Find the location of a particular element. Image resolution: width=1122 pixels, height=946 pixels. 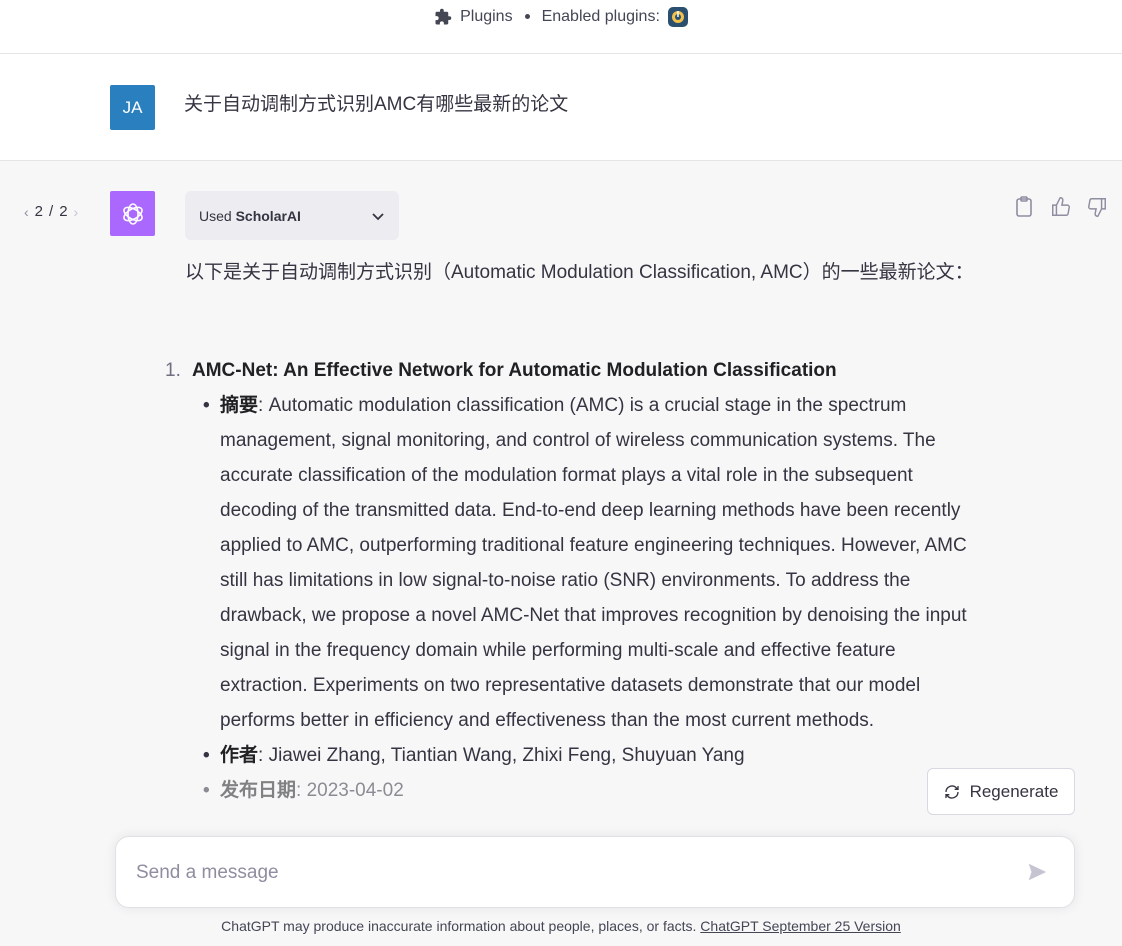

scholarai-plugin-icon is located at coordinates (677, 16).